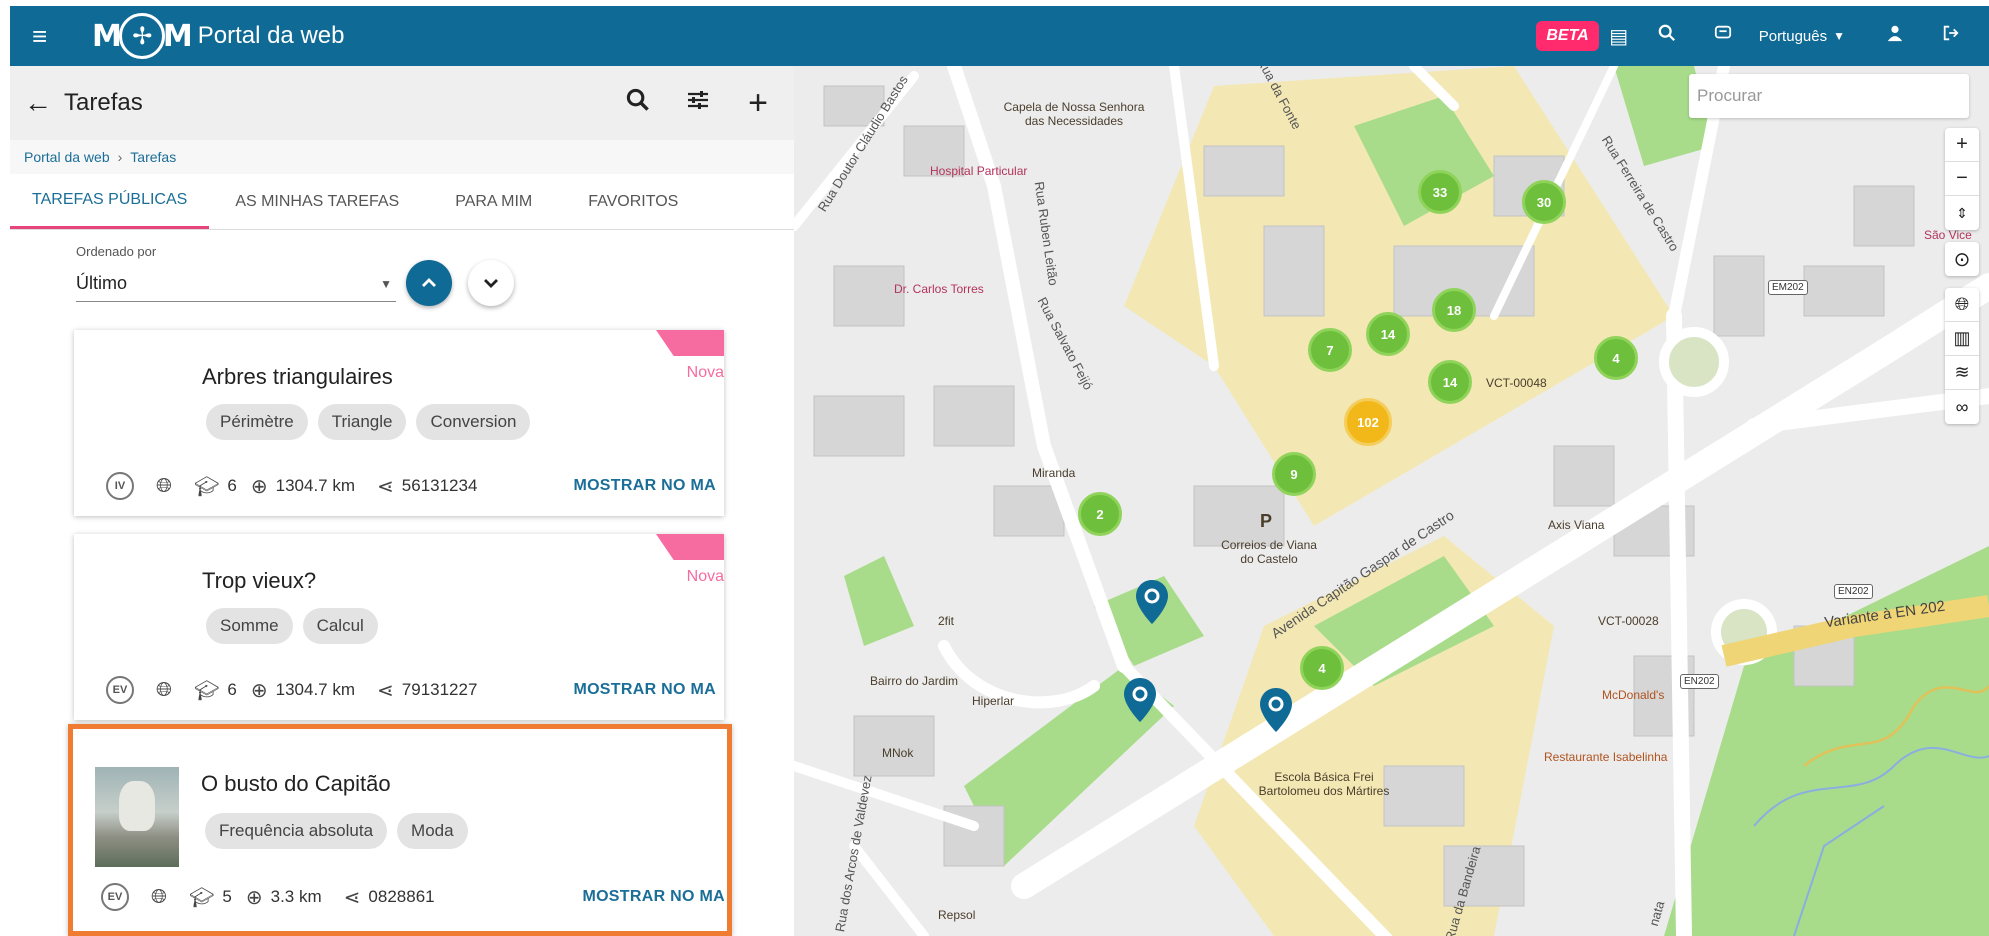  Describe the element at coordinates (297, 376) in the screenshot. I see `task-title: Arbres triangulaires` at that location.